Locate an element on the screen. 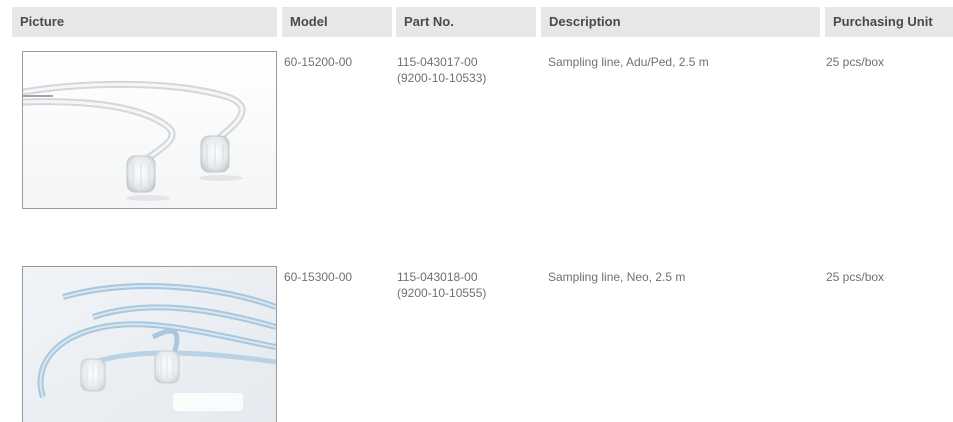 The width and height of the screenshot is (953, 422). header-purchasing-unit: Purchasing Unit is located at coordinates (889, 22).